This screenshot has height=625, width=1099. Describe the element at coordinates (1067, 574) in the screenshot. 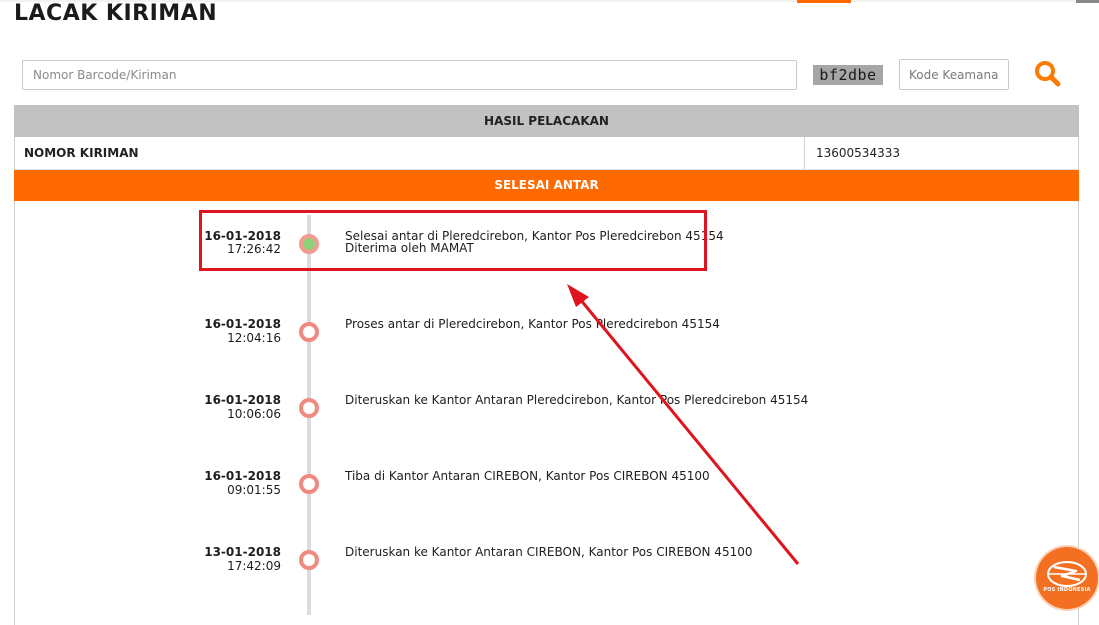

I see `globe-bird-icon` at that location.